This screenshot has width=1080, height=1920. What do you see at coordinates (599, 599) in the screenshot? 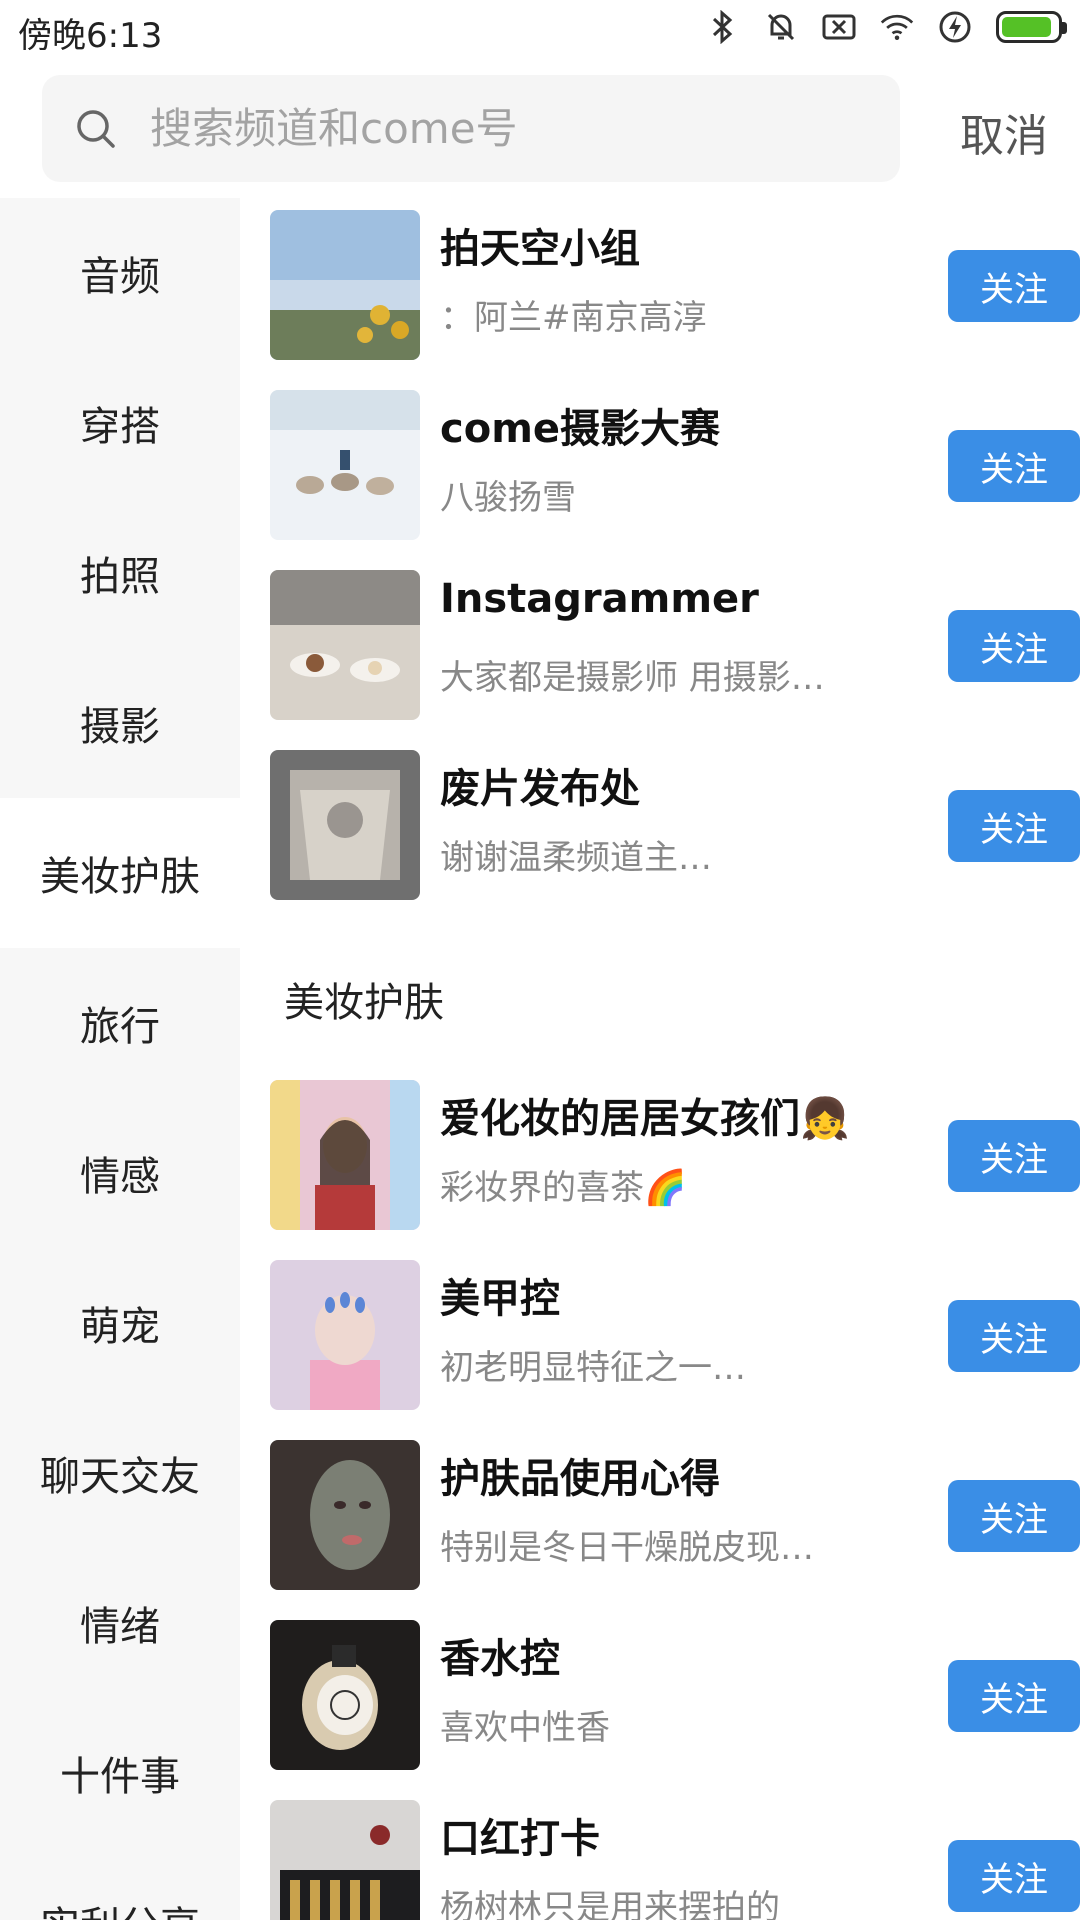
I see `channel-title: Instagrammer` at bounding box center [599, 599].